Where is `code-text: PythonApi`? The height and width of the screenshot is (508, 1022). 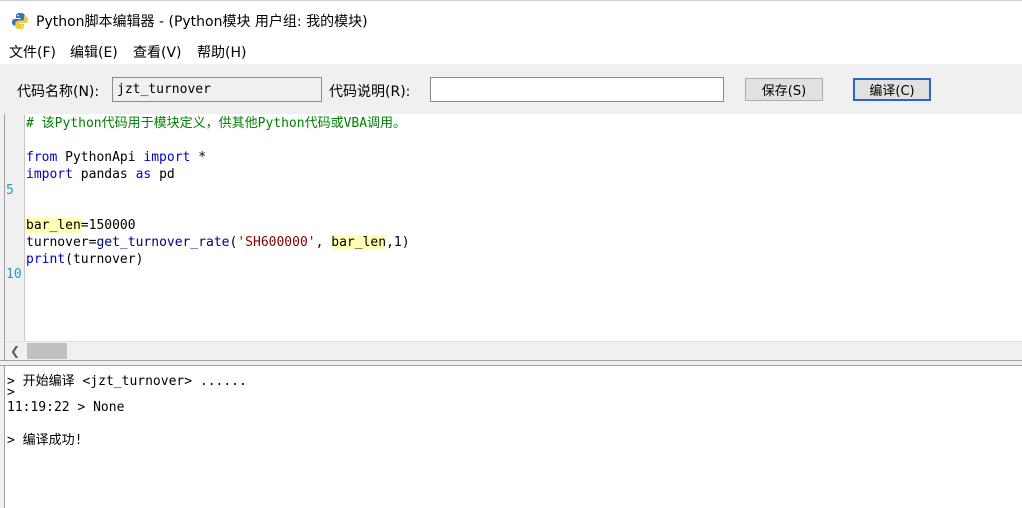 code-text: PythonApi is located at coordinates (100, 157).